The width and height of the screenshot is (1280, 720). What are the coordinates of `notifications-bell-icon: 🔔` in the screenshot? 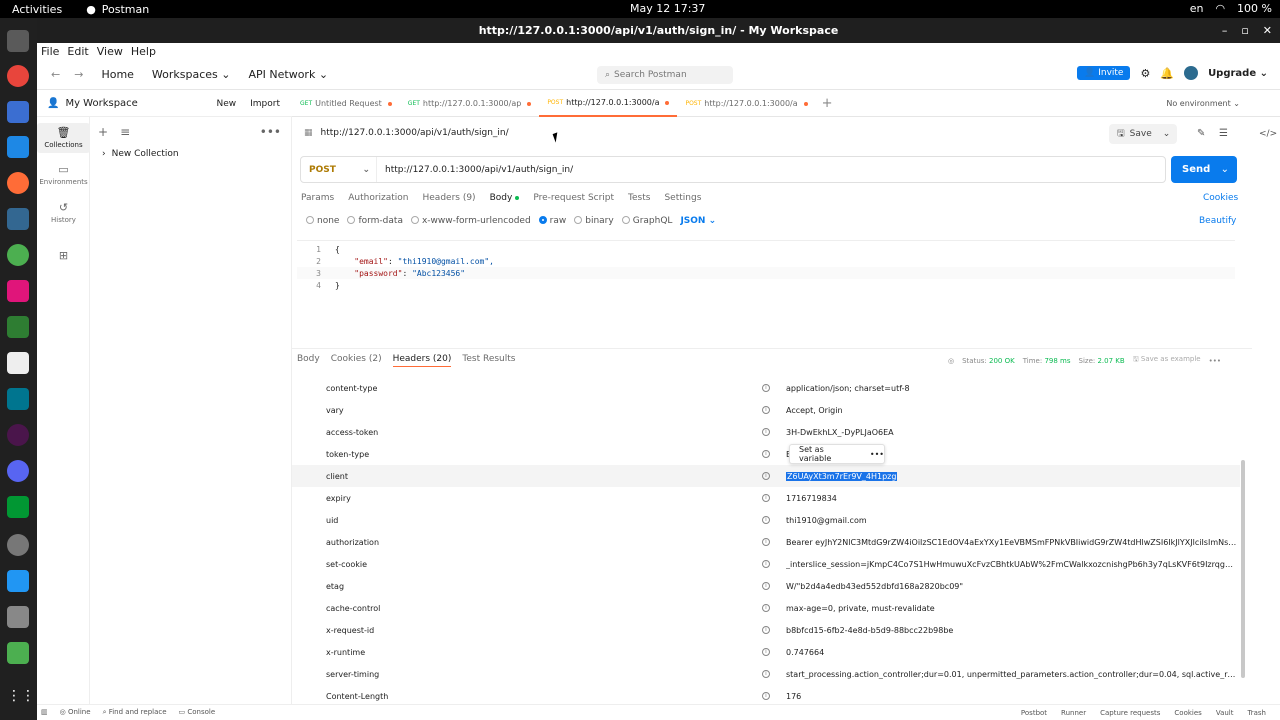 It's located at (1167, 73).